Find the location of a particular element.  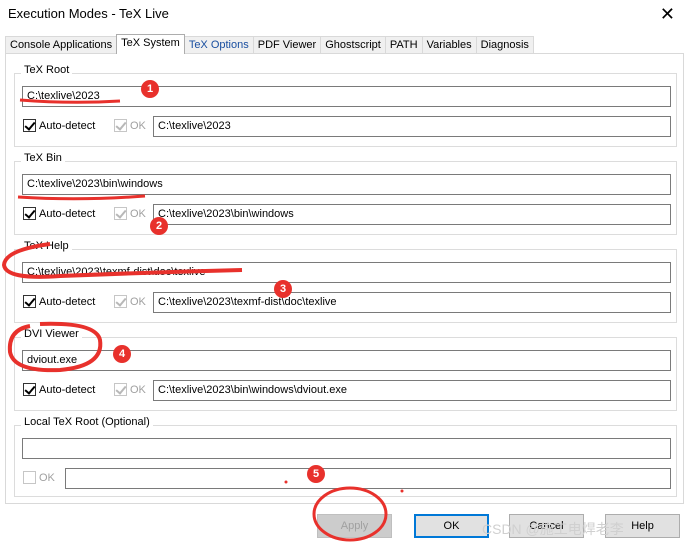

group-local-tex-root: Local TeX Root (Optional) OK is located at coordinates (345, 456).